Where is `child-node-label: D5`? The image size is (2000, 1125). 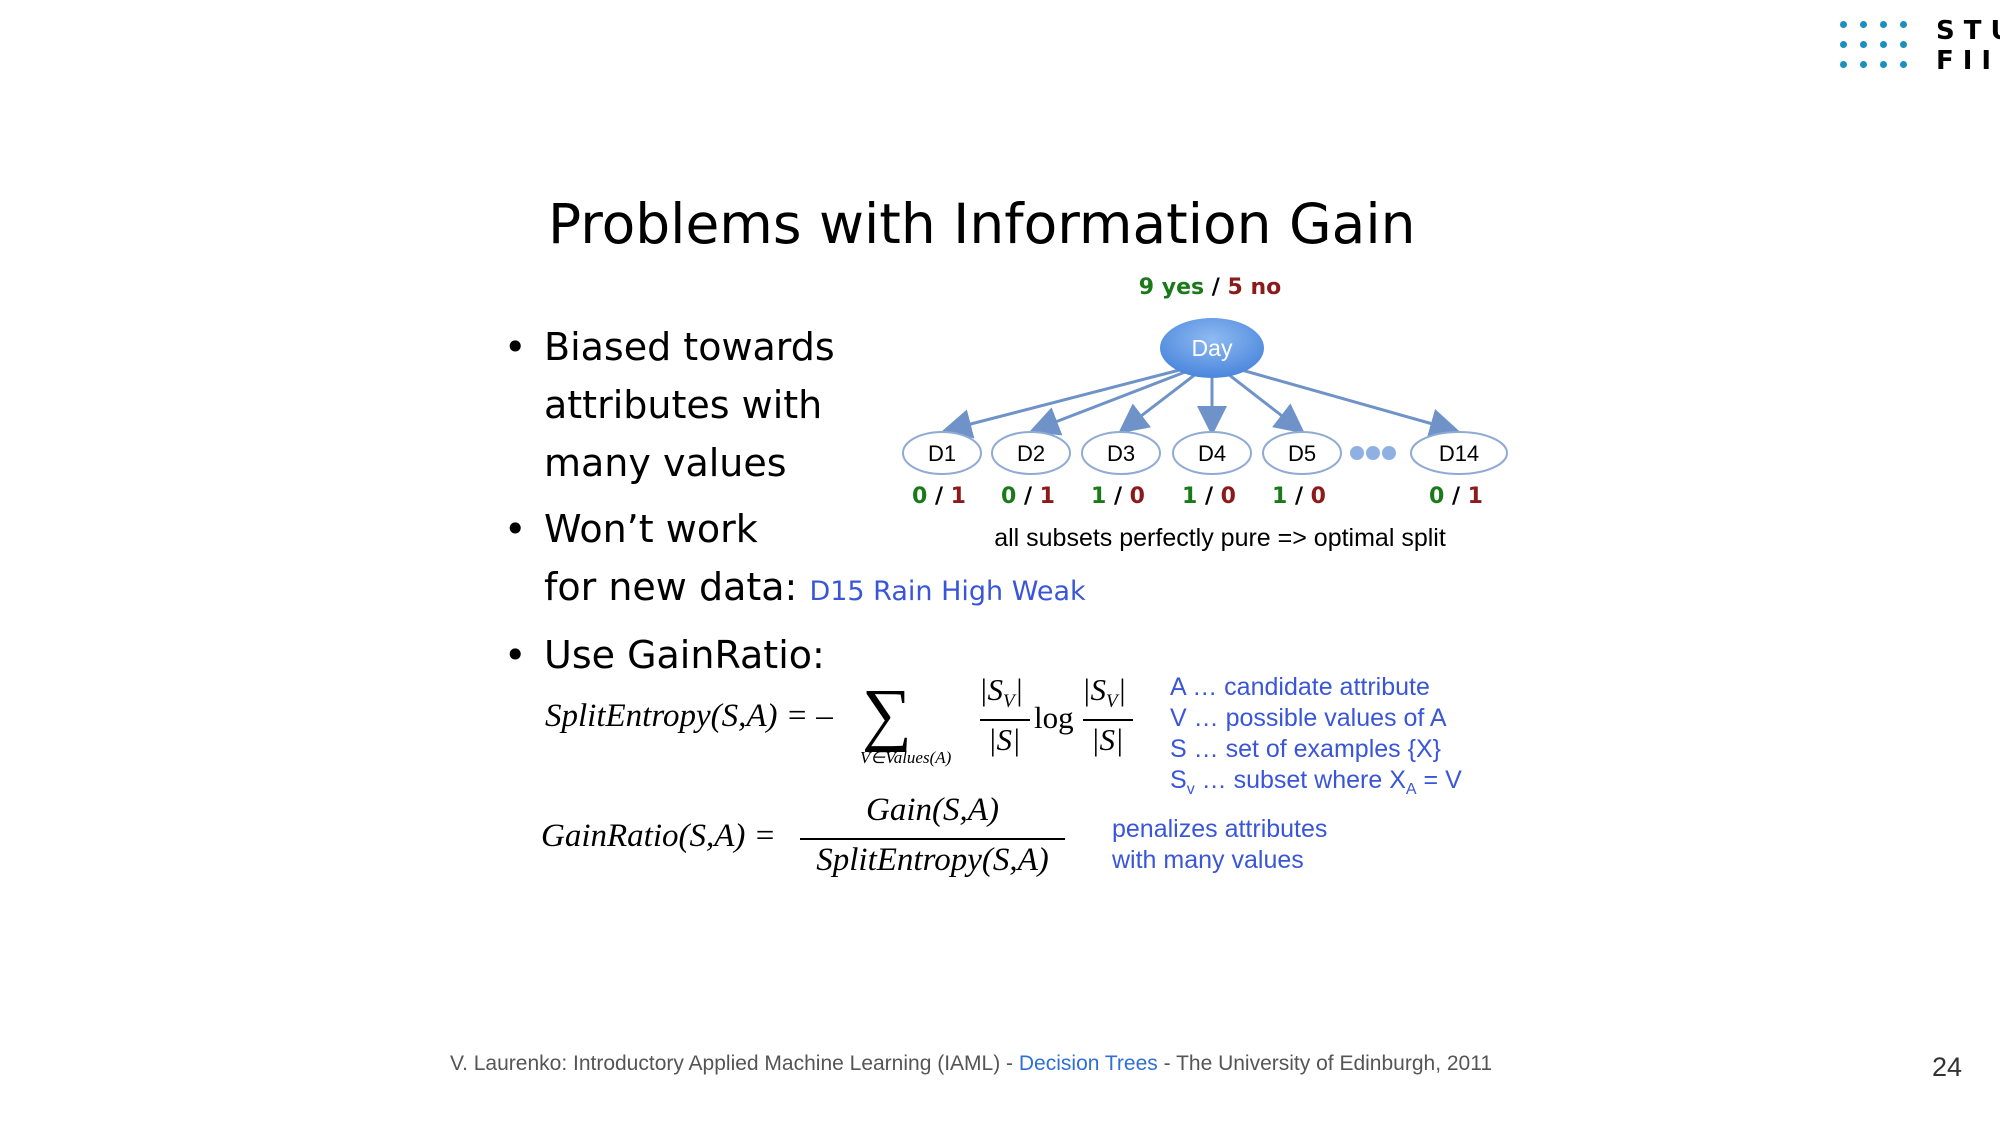
child-node-label: D5 is located at coordinates (1302, 453).